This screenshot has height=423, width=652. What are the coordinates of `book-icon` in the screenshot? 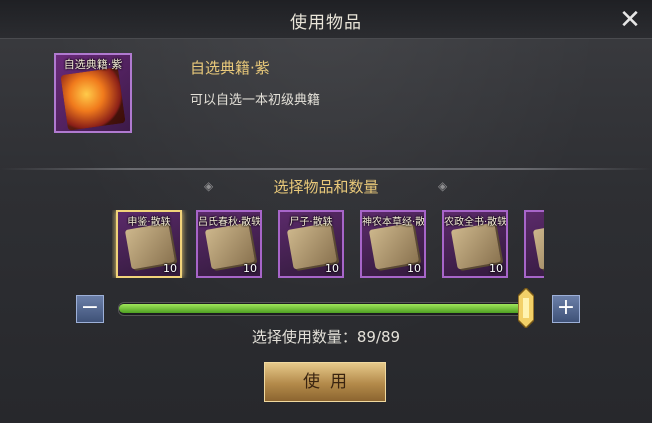 It's located at (538, 246).